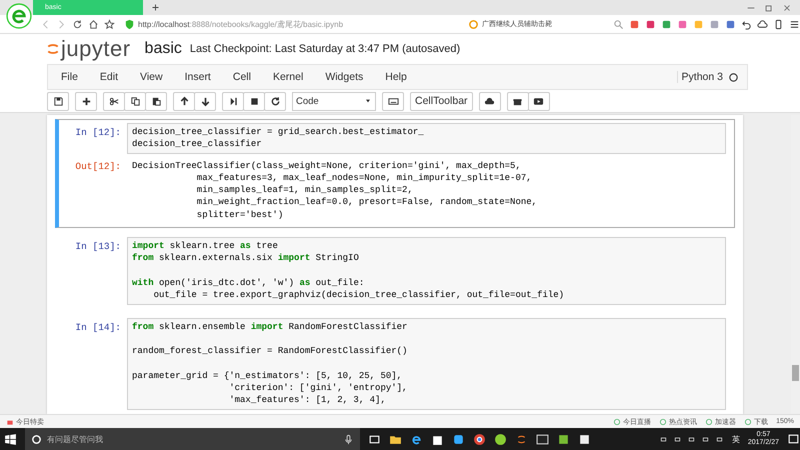  Describe the element at coordinates (278, 132) in the screenshot. I see `code-line: decision_tree_classifier = grid_search.best_estimator_` at that location.